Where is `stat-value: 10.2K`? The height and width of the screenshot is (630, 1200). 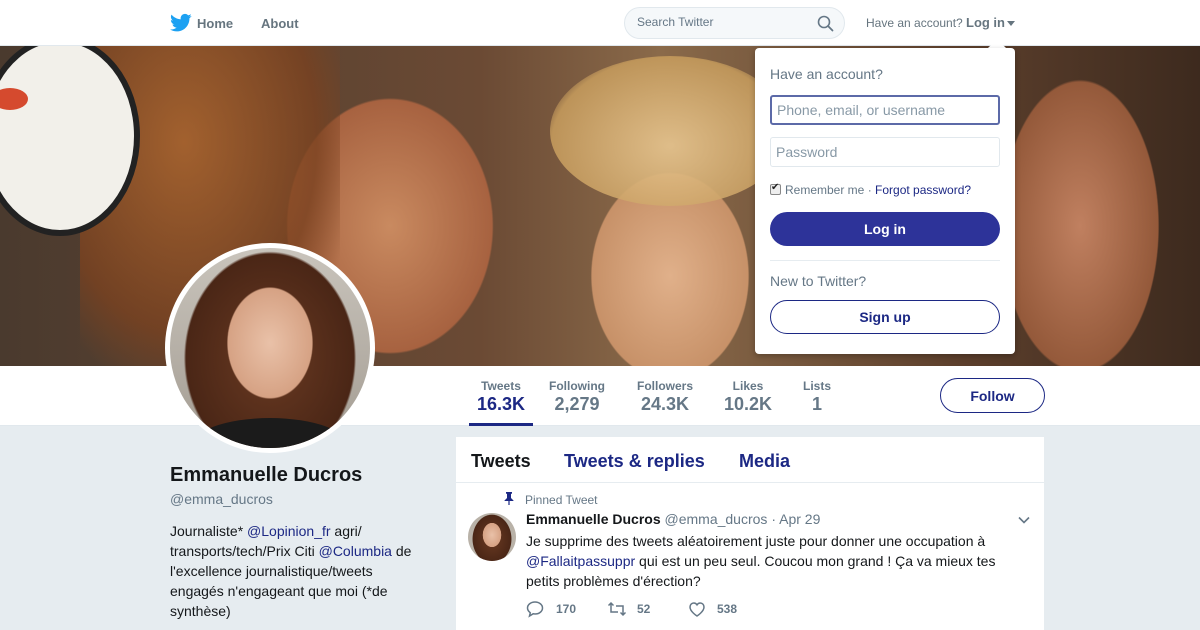 stat-value: 10.2K is located at coordinates (748, 404).